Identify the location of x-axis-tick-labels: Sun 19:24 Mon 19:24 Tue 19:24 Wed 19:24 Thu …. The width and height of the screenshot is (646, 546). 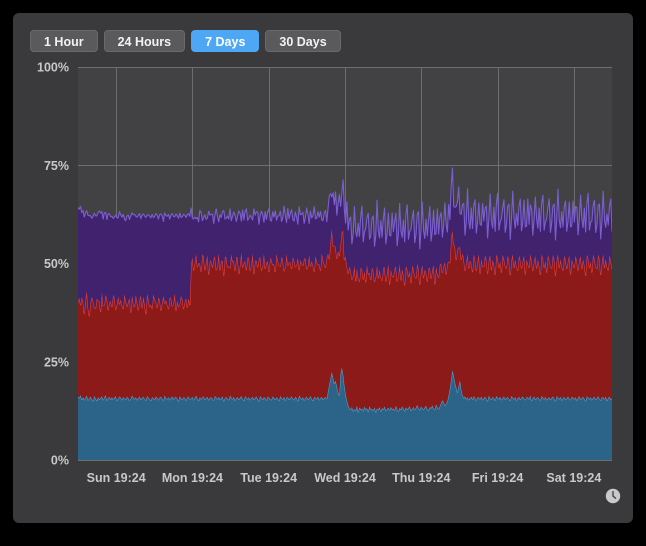
(344, 478).